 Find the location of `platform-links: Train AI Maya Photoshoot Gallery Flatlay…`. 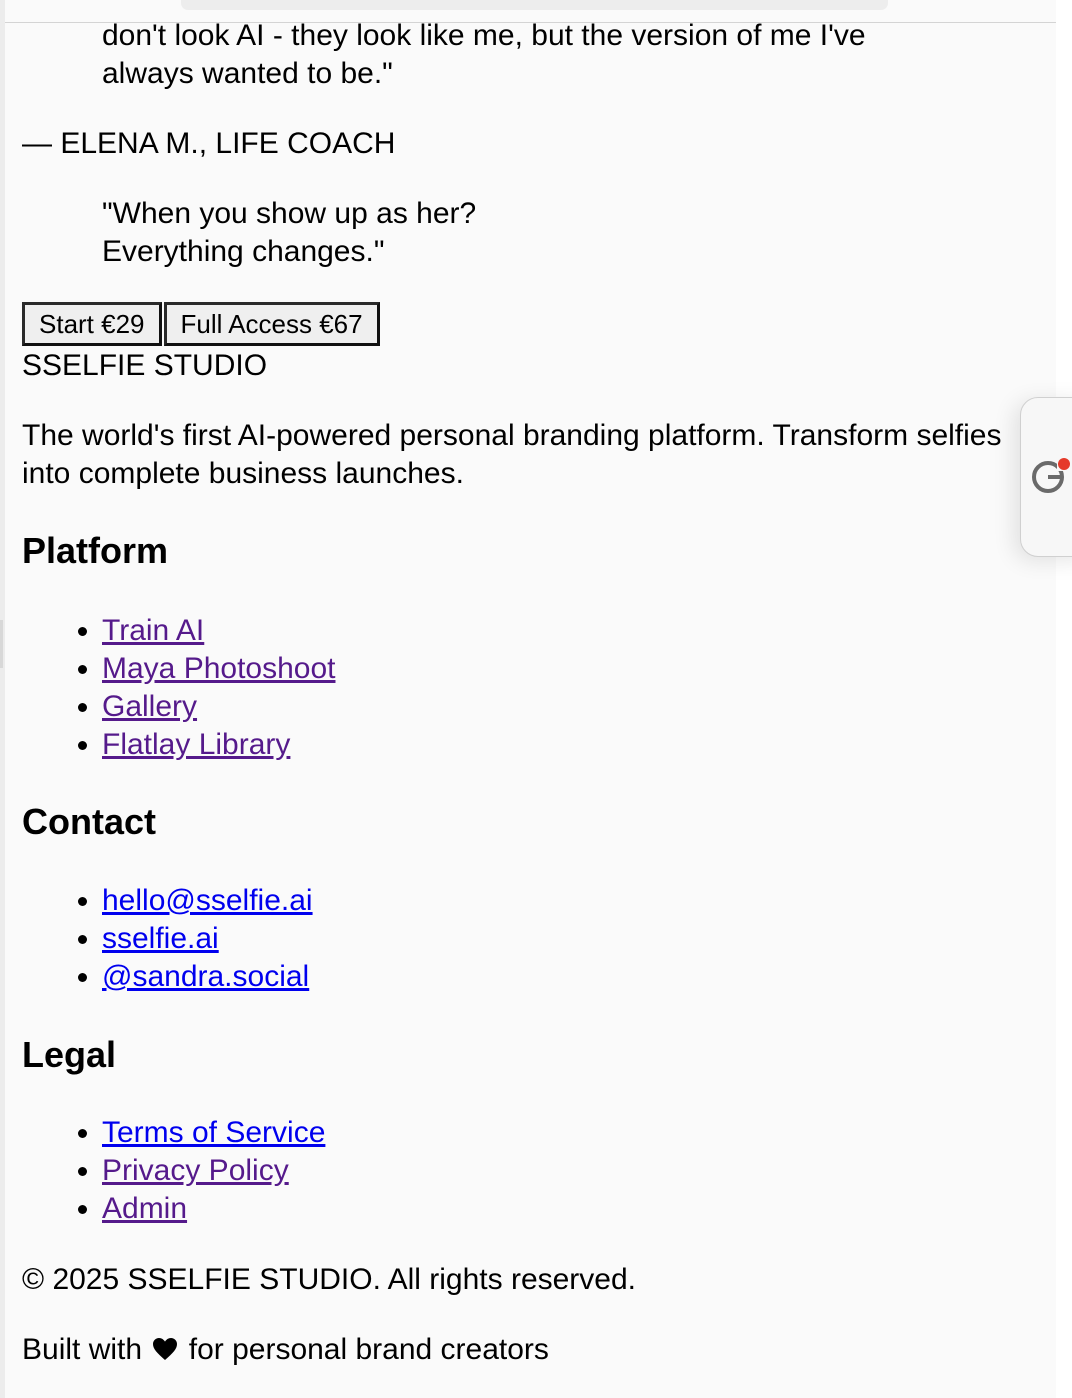

platform-links: Train AI Maya Photoshoot Gallery Flatlay… is located at coordinates (178, 688).